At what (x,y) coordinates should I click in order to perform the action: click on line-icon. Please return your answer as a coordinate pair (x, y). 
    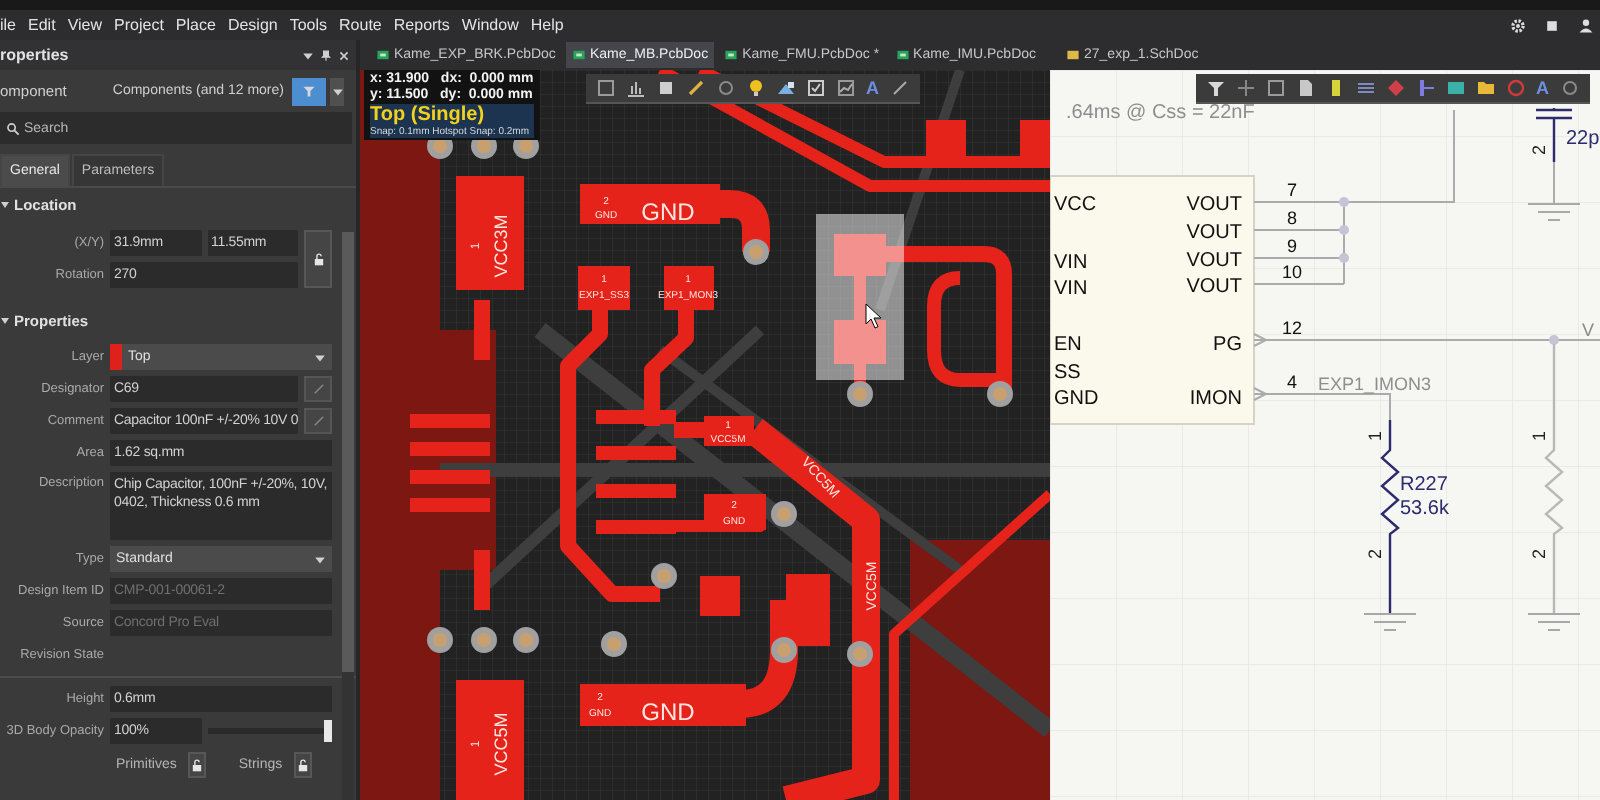
    Looking at the image, I should click on (899, 88).